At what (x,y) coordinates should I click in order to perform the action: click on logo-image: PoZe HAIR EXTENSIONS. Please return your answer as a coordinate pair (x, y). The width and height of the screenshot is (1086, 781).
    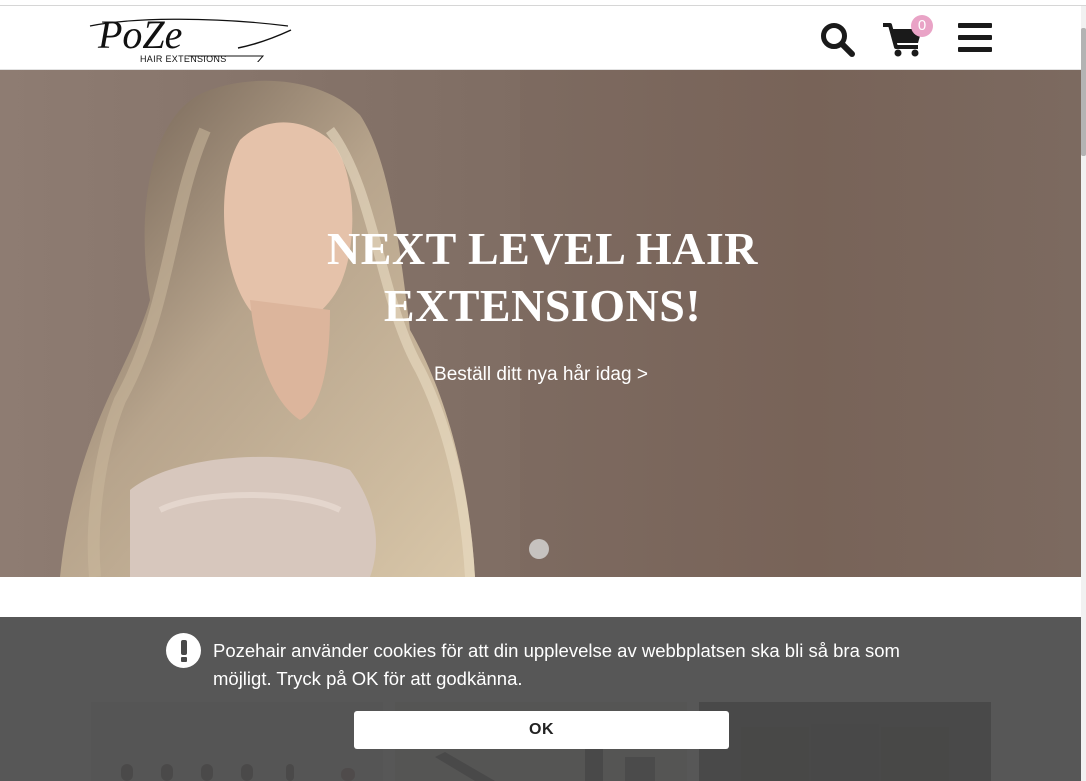
    Looking at the image, I should click on (190, 37).